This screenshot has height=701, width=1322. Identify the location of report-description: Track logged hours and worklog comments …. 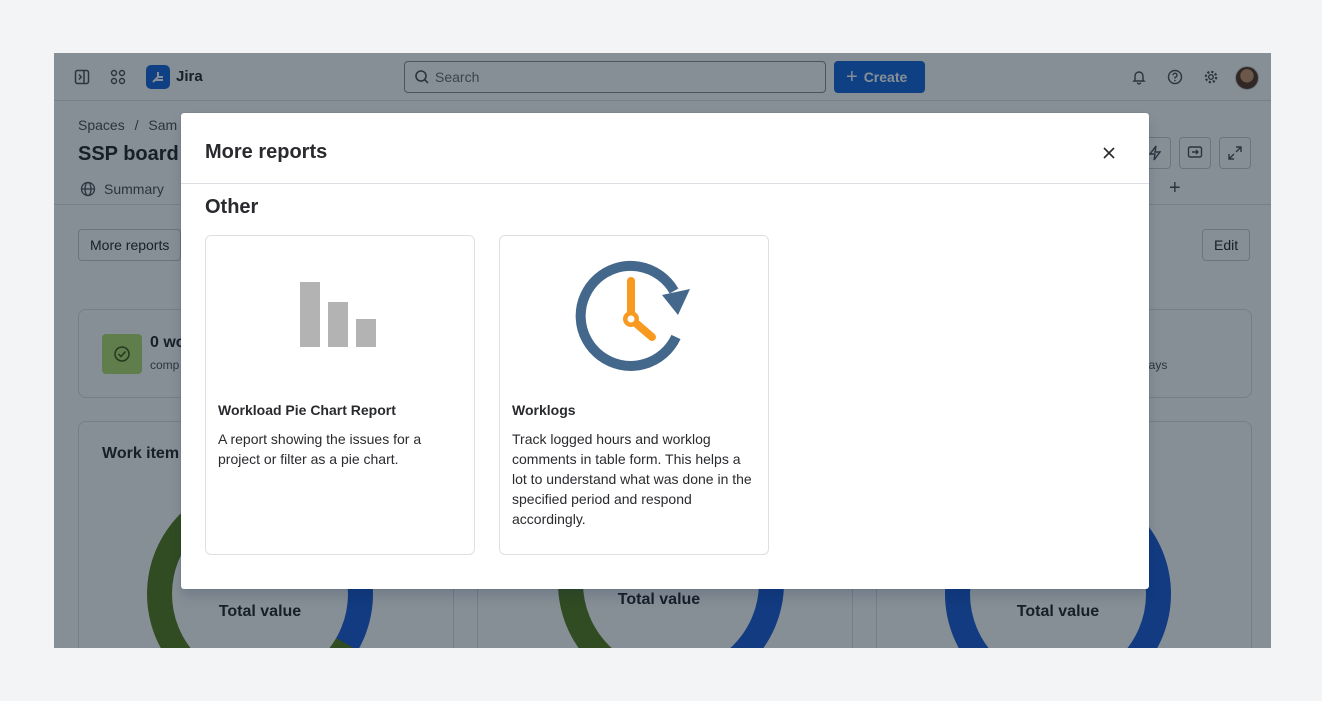
(632, 479).